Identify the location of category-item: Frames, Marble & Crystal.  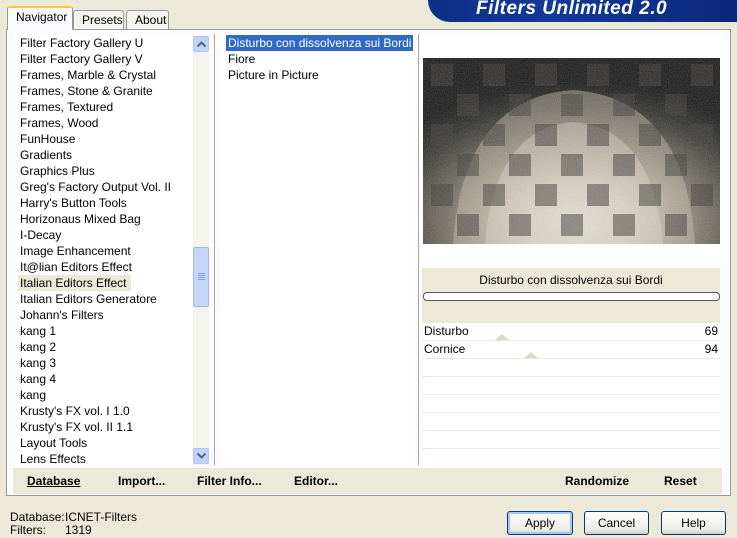
(88, 75).